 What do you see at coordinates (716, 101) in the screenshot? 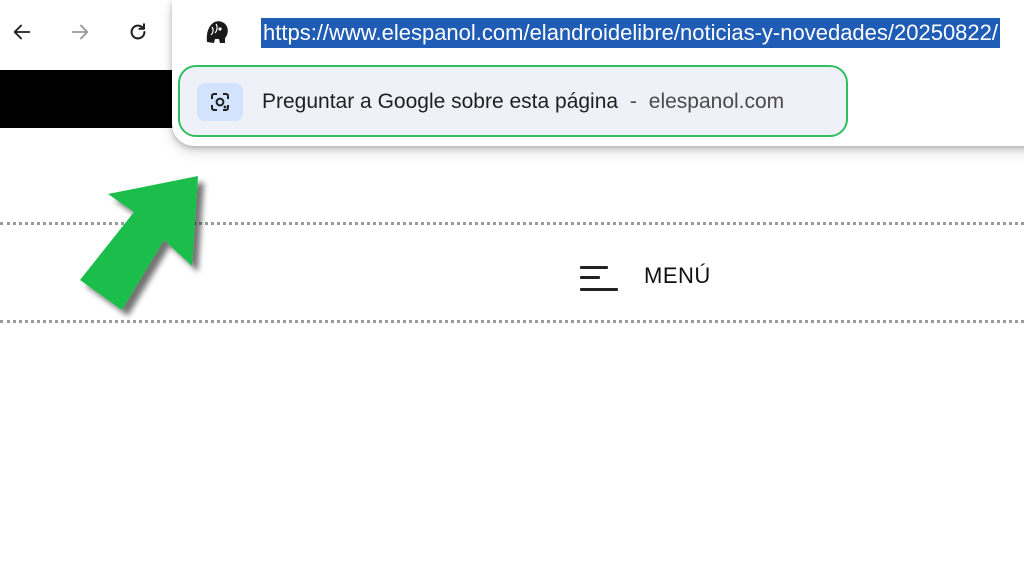
I see `suggestion-domain: elespanol.com` at bounding box center [716, 101].